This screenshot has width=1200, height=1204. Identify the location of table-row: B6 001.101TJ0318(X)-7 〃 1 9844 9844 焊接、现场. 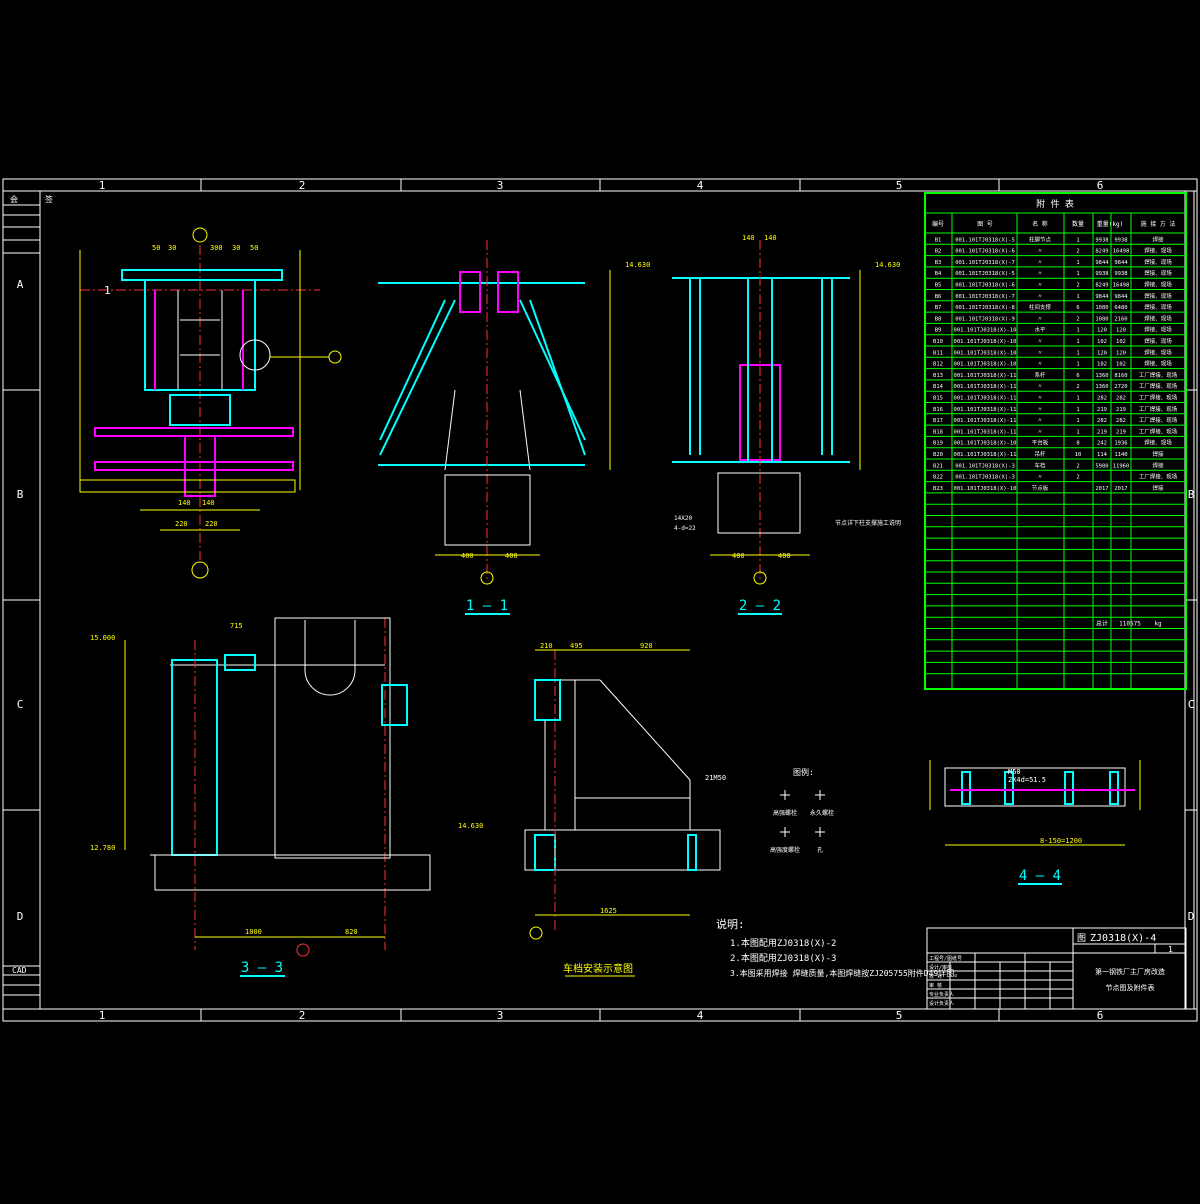
(1054, 296).